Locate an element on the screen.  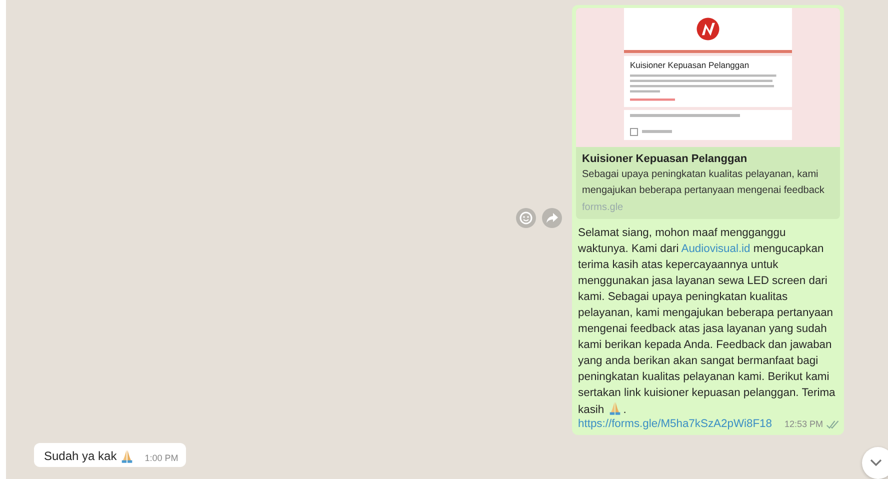
chevron-down-icon is located at coordinates (876, 463).